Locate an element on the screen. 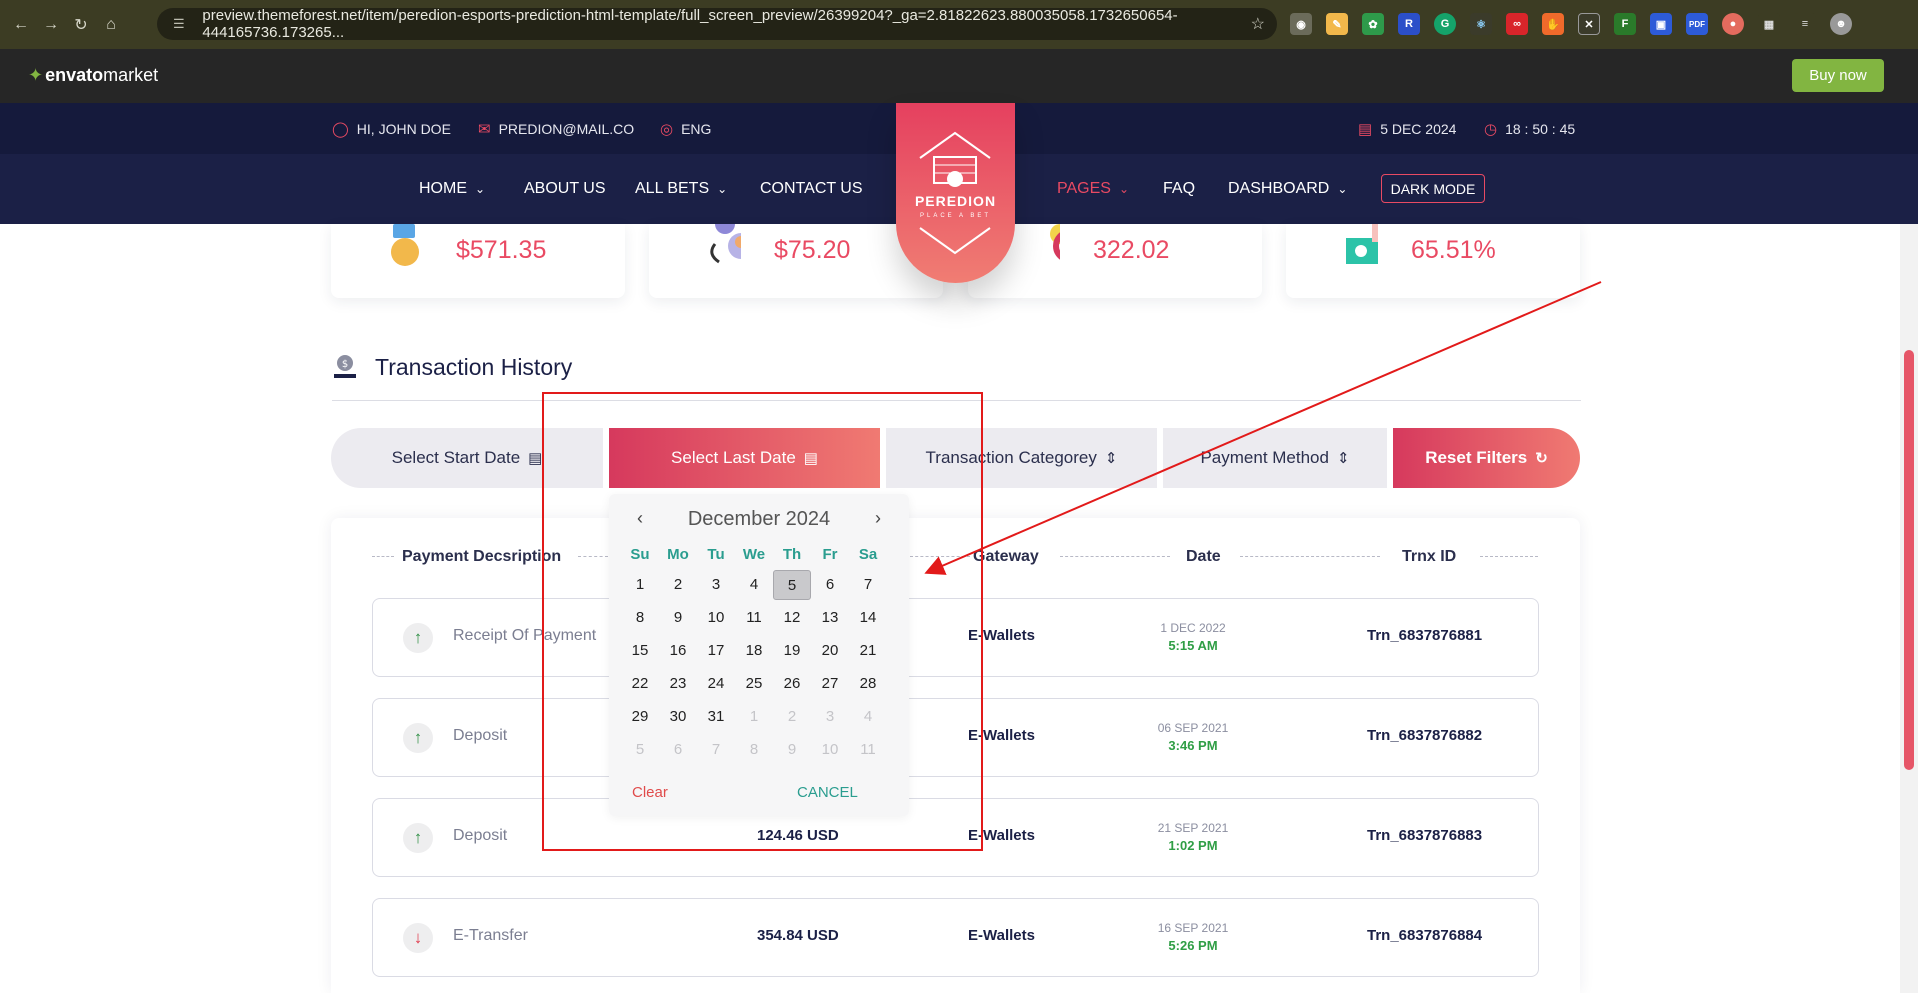 This screenshot has width=1918, height=993. select-start-date-button: Select Start Date ▤ is located at coordinates (467, 458).